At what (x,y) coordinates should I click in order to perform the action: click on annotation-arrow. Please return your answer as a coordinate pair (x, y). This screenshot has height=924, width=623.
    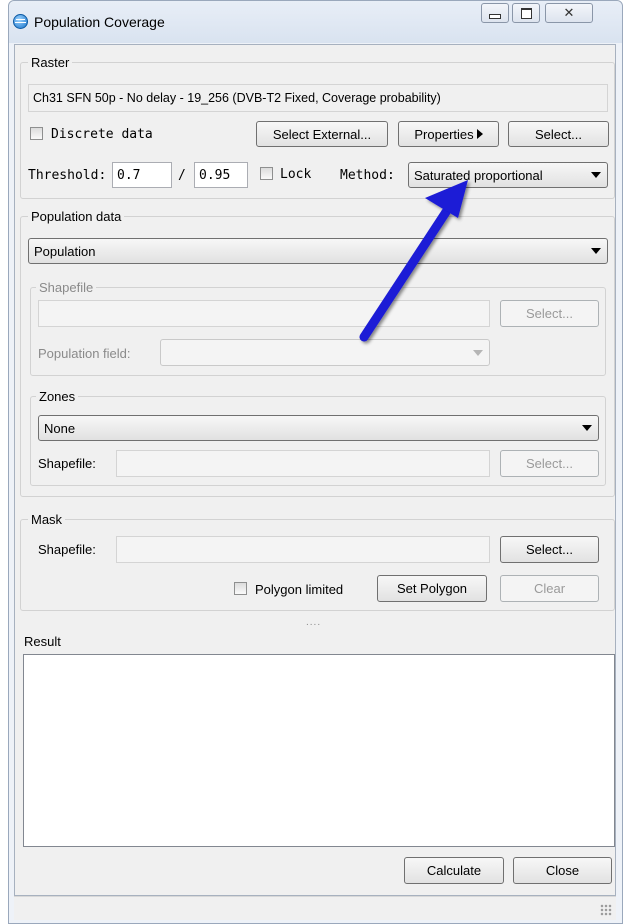
    Looking at the image, I should click on (413, 261).